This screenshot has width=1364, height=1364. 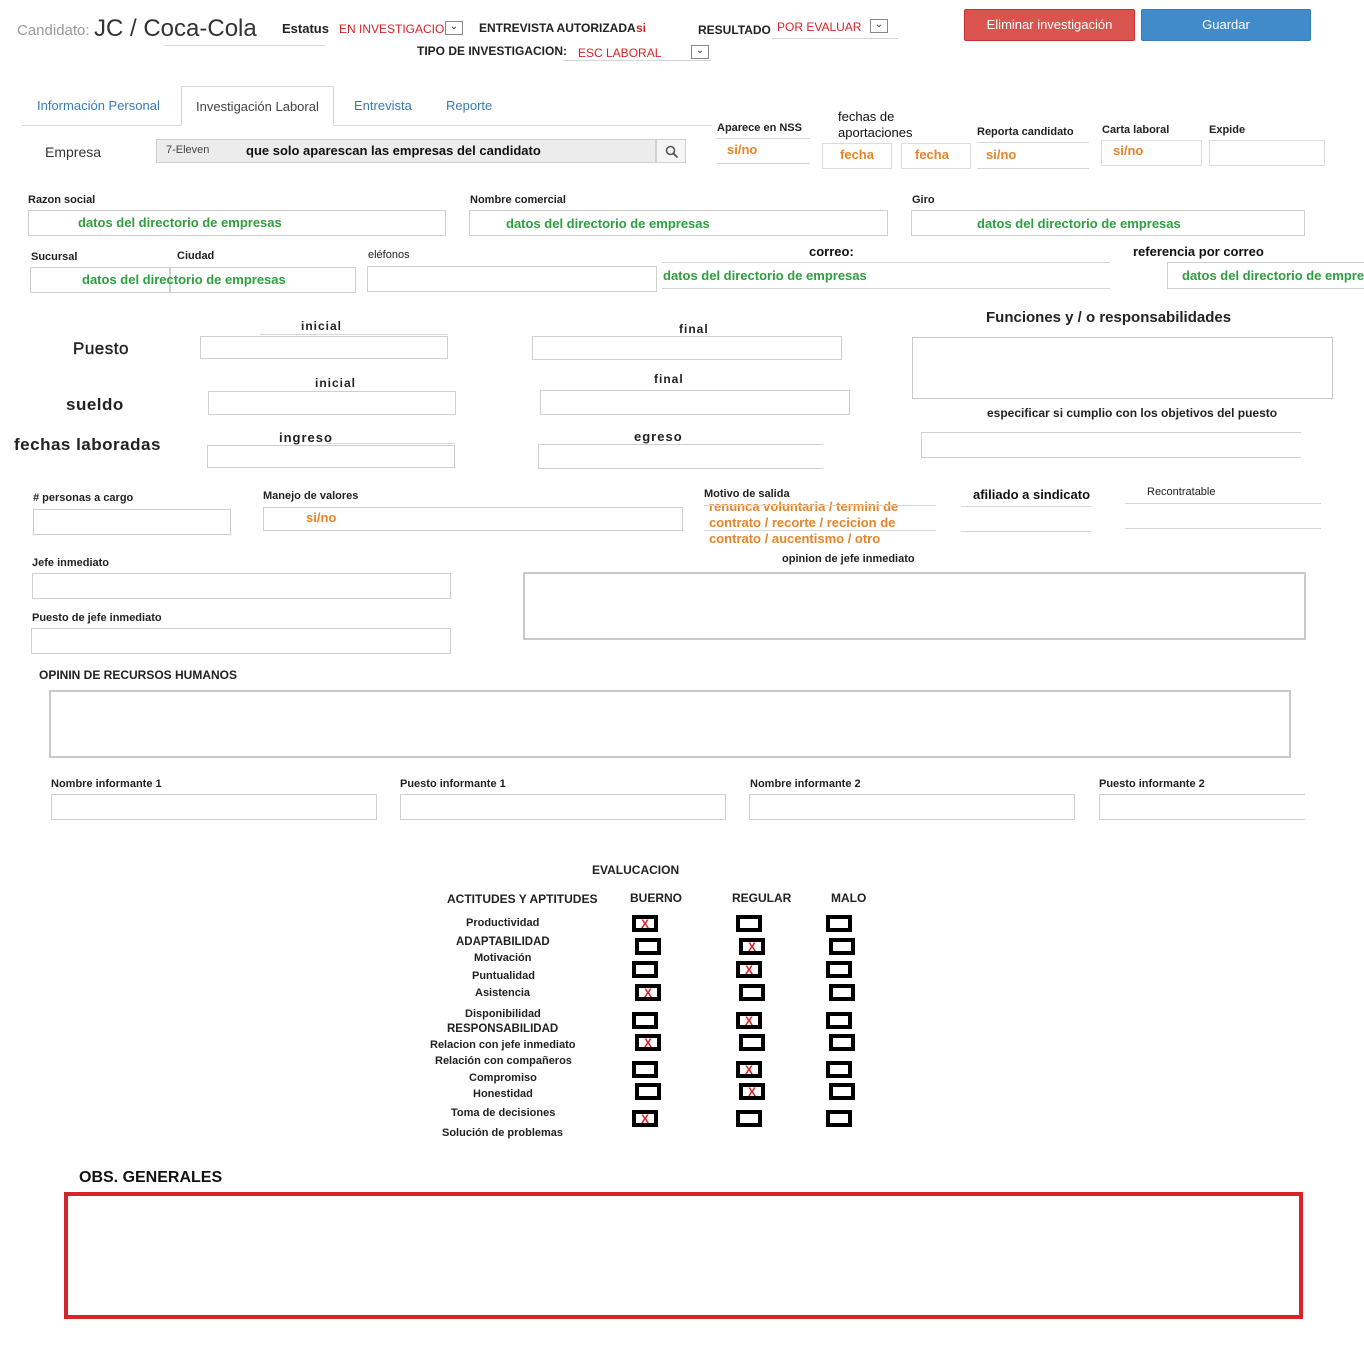 What do you see at coordinates (241, 641) in the screenshot?
I see `puesto-jefe-field` at bounding box center [241, 641].